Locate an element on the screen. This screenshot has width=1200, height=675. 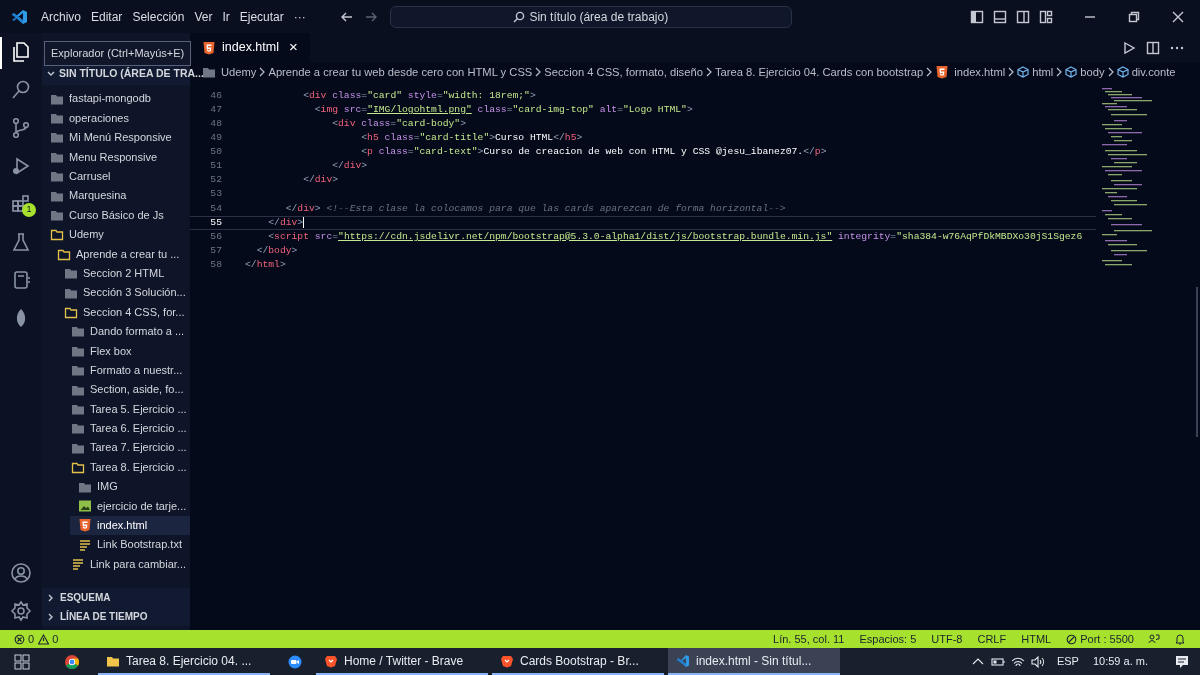
text-file-icon is located at coordinates (85, 544).